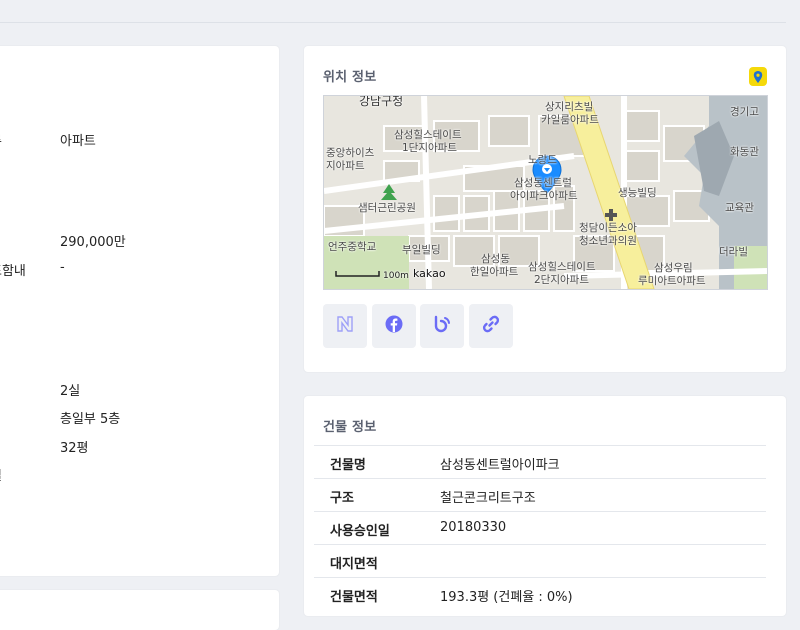 Image resolution: width=800 pixels, height=630 pixels. I want to click on map-label: 삼성우림, so click(673, 268).